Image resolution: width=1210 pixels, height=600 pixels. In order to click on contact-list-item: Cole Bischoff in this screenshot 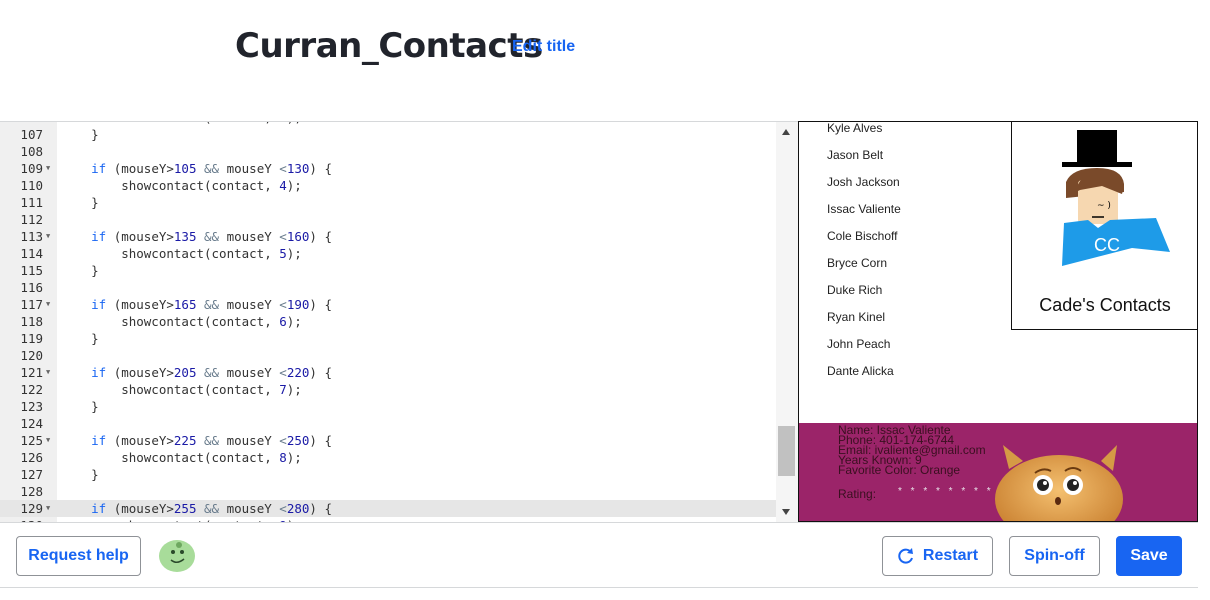, I will do `click(862, 236)`.